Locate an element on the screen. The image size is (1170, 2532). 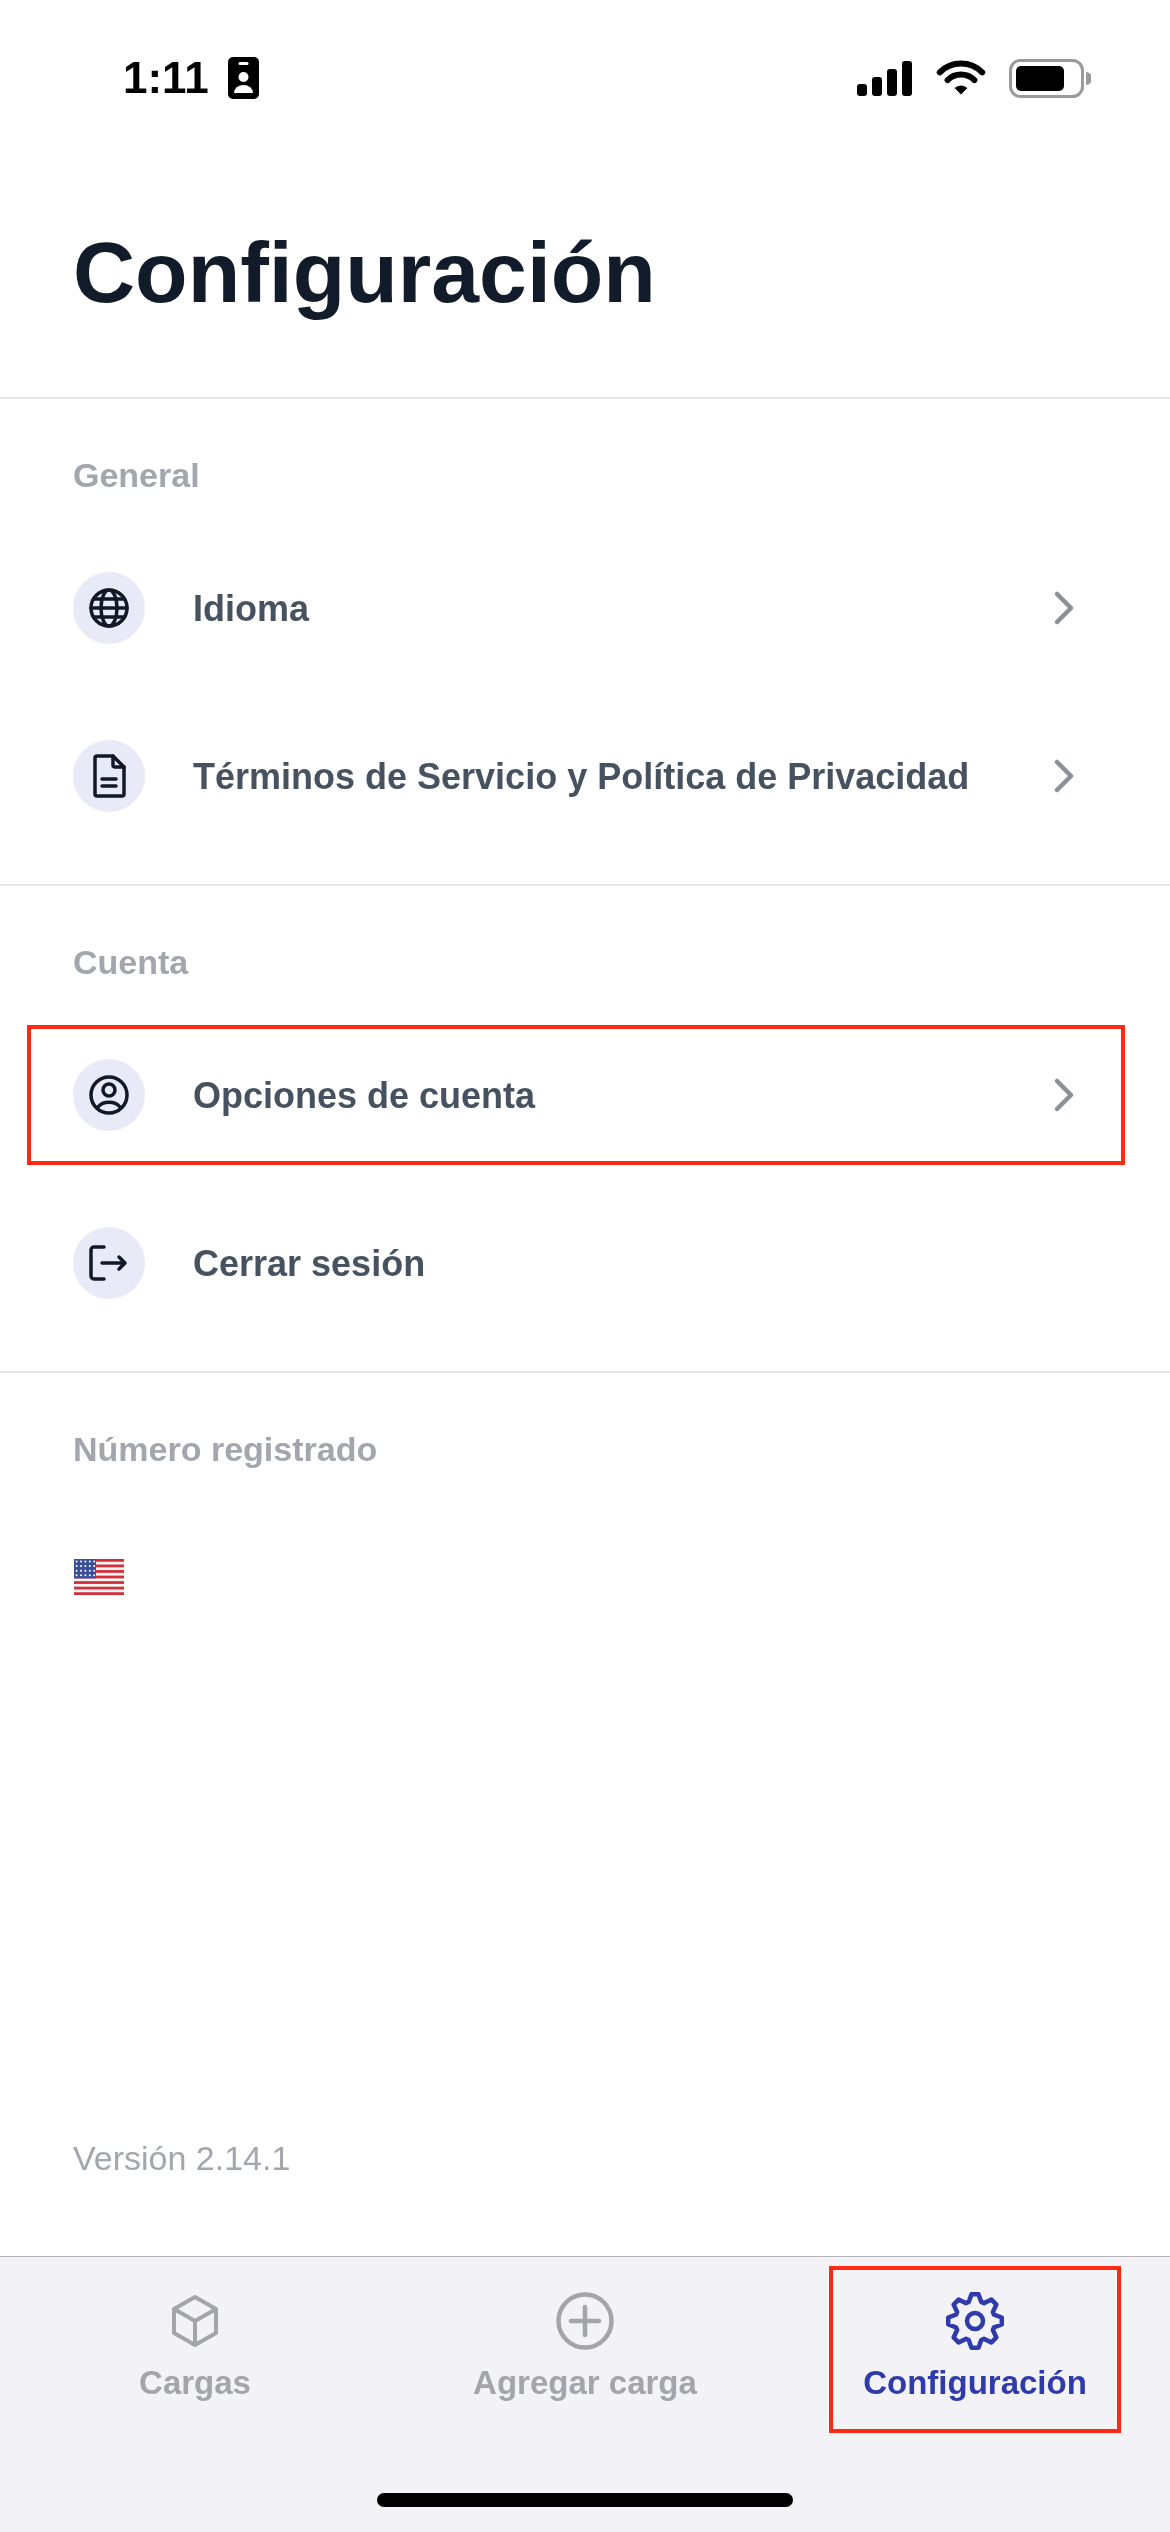
section-header: Cuenta is located at coordinates (131, 962).